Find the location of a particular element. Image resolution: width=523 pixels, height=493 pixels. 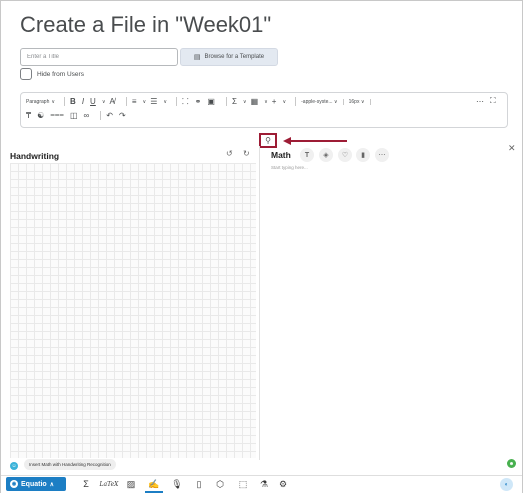

screenshot-reader-icon: ⬚ is located at coordinates (243, 484).